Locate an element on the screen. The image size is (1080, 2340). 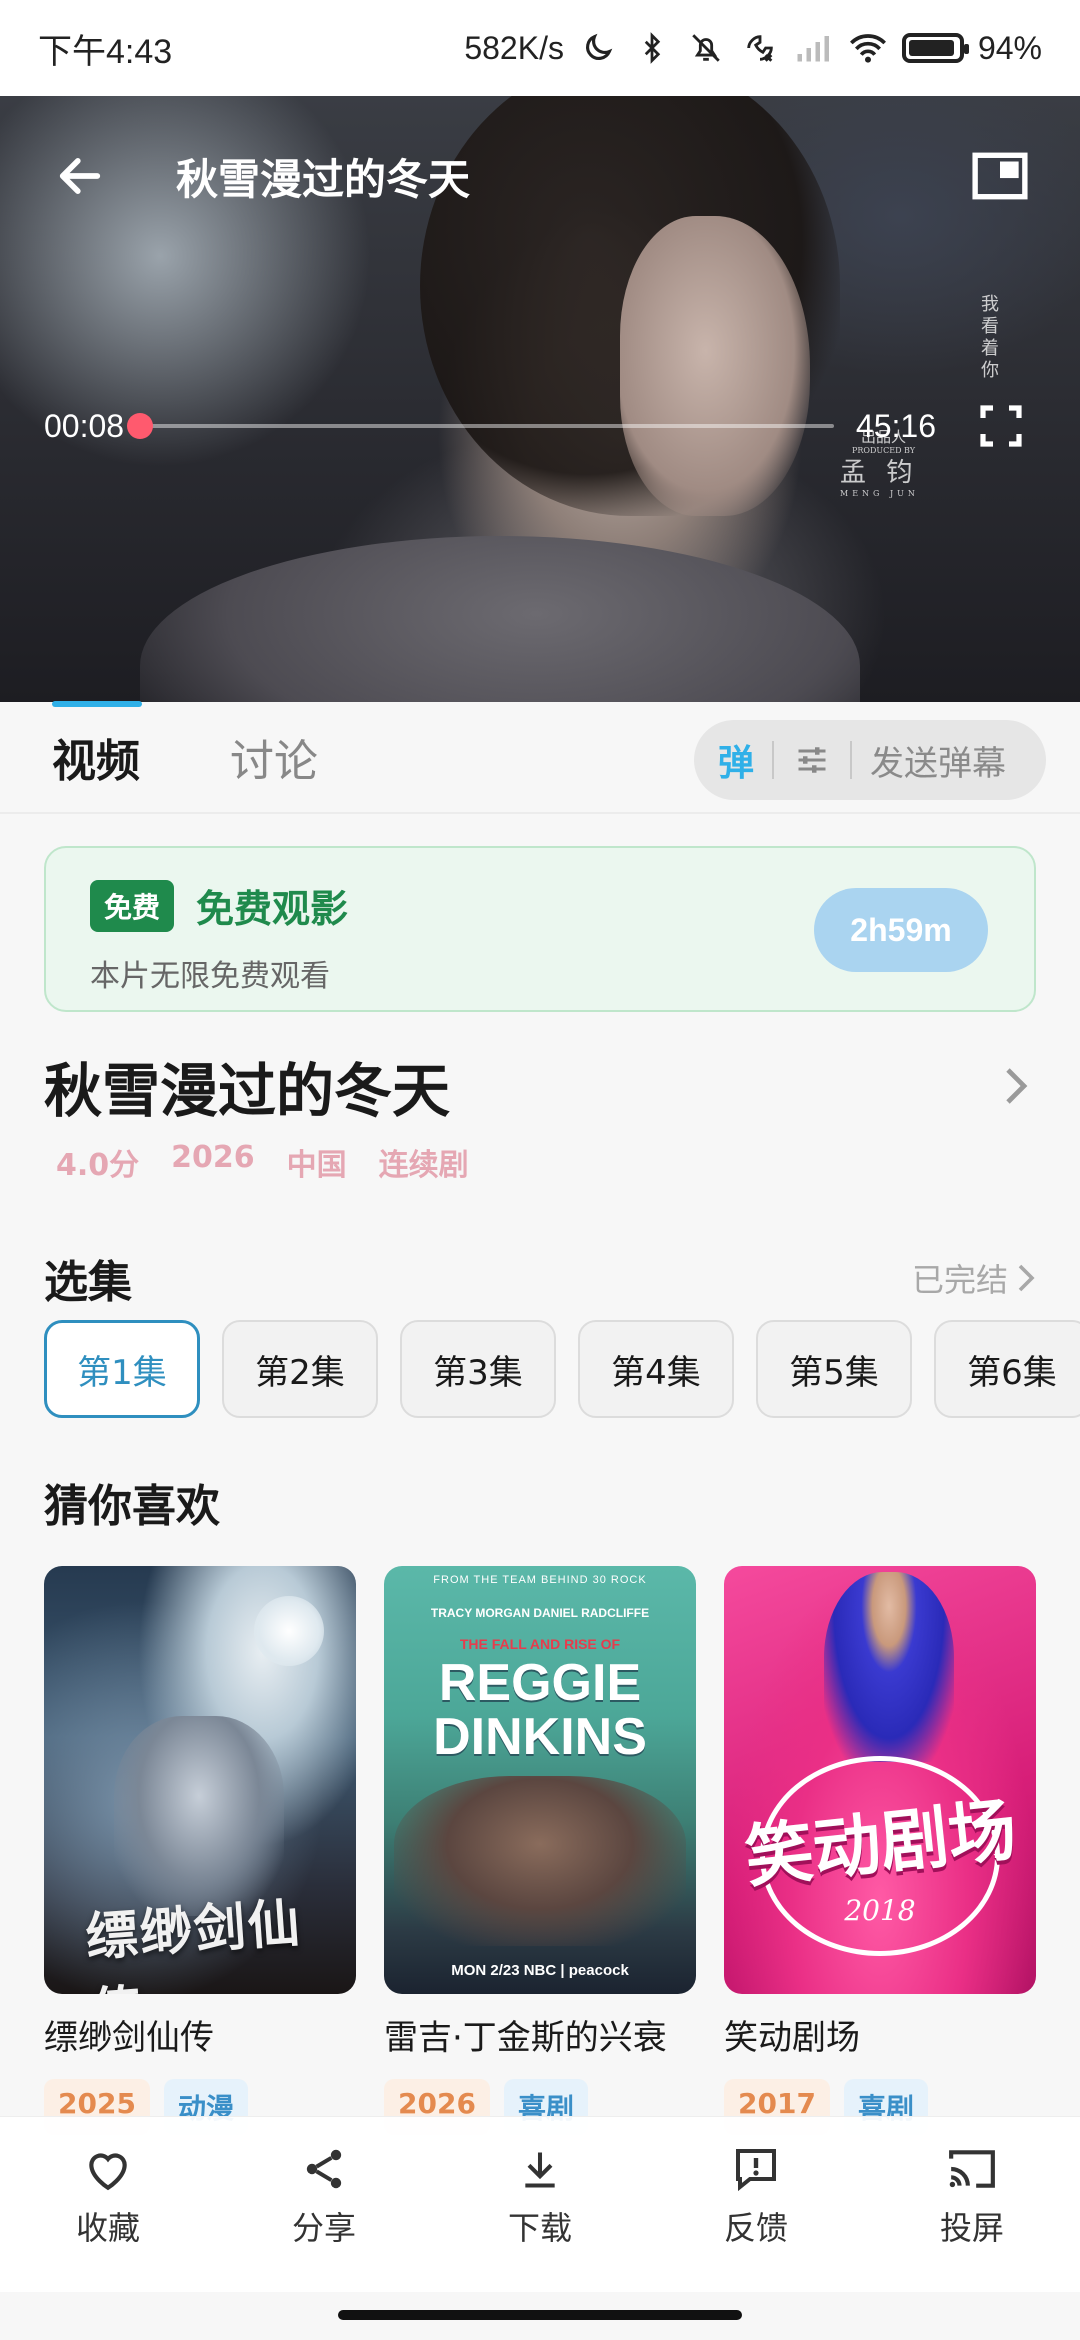
home-indicator is located at coordinates (540, 2315).